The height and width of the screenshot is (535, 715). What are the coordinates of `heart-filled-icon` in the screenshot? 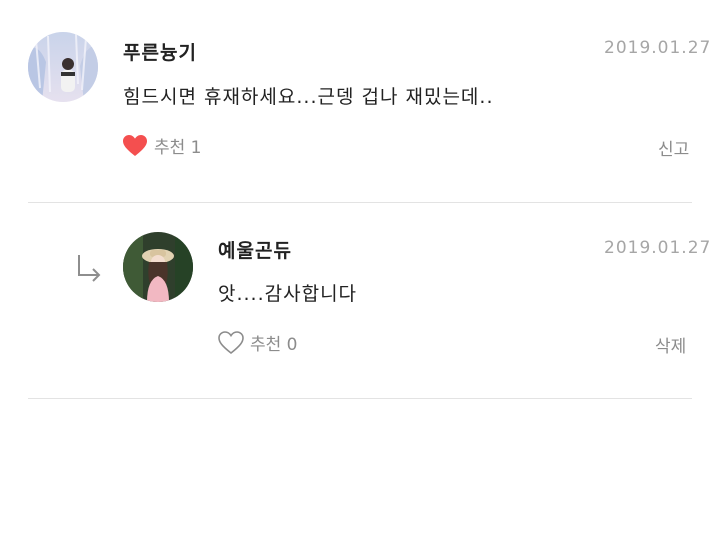 It's located at (138, 146).